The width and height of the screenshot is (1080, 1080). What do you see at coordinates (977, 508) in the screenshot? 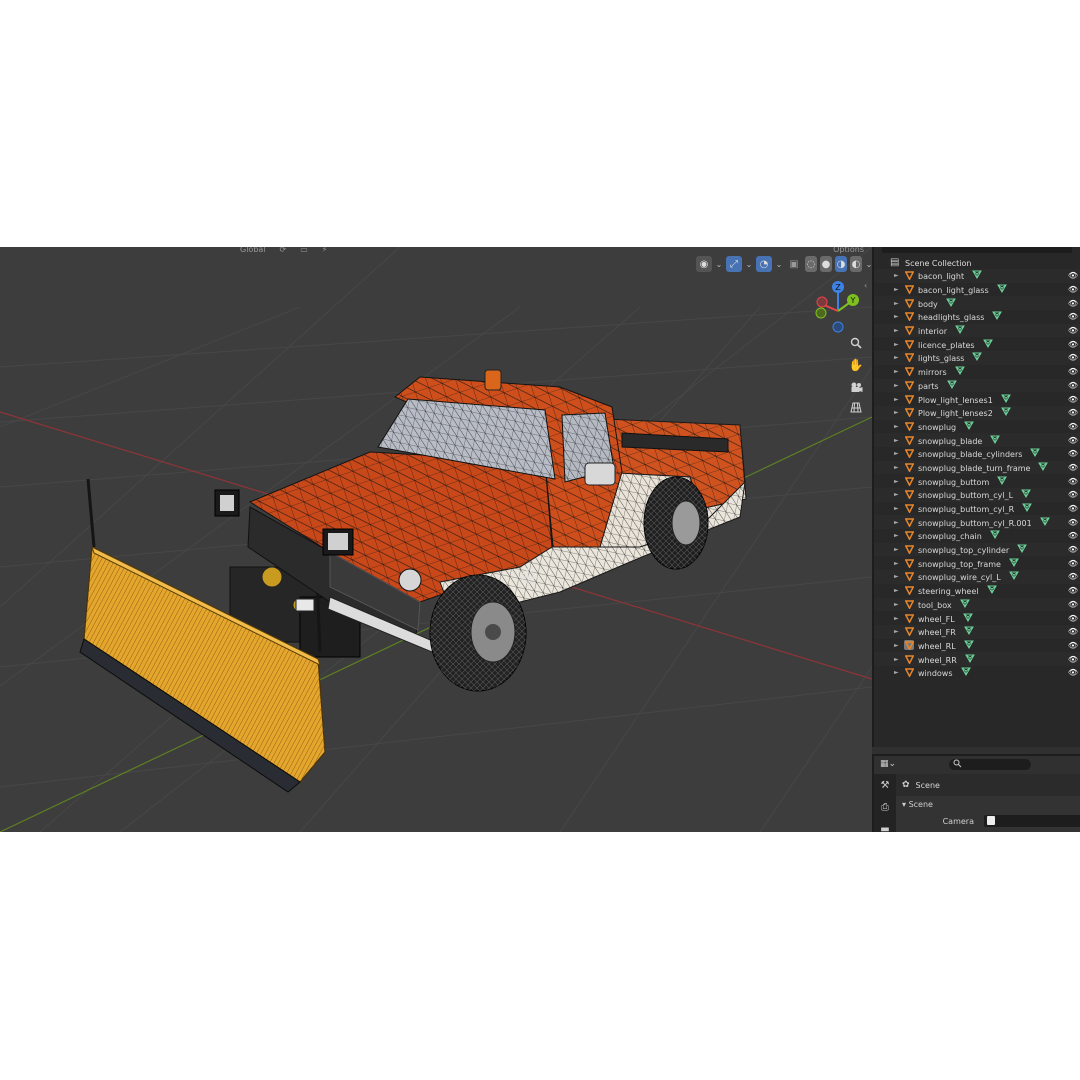
I see `outliner-item: ► snowplug_buttom_cyl_R 👁` at bounding box center [977, 508].